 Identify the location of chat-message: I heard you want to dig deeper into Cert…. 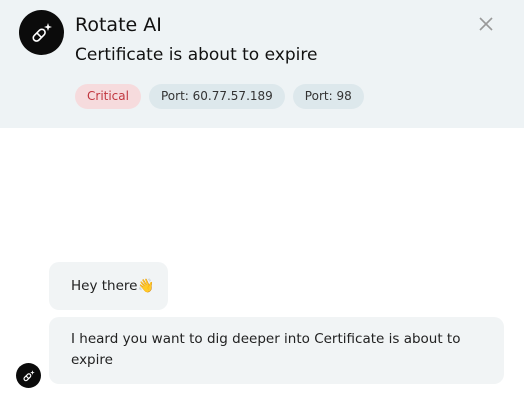
(276, 350).